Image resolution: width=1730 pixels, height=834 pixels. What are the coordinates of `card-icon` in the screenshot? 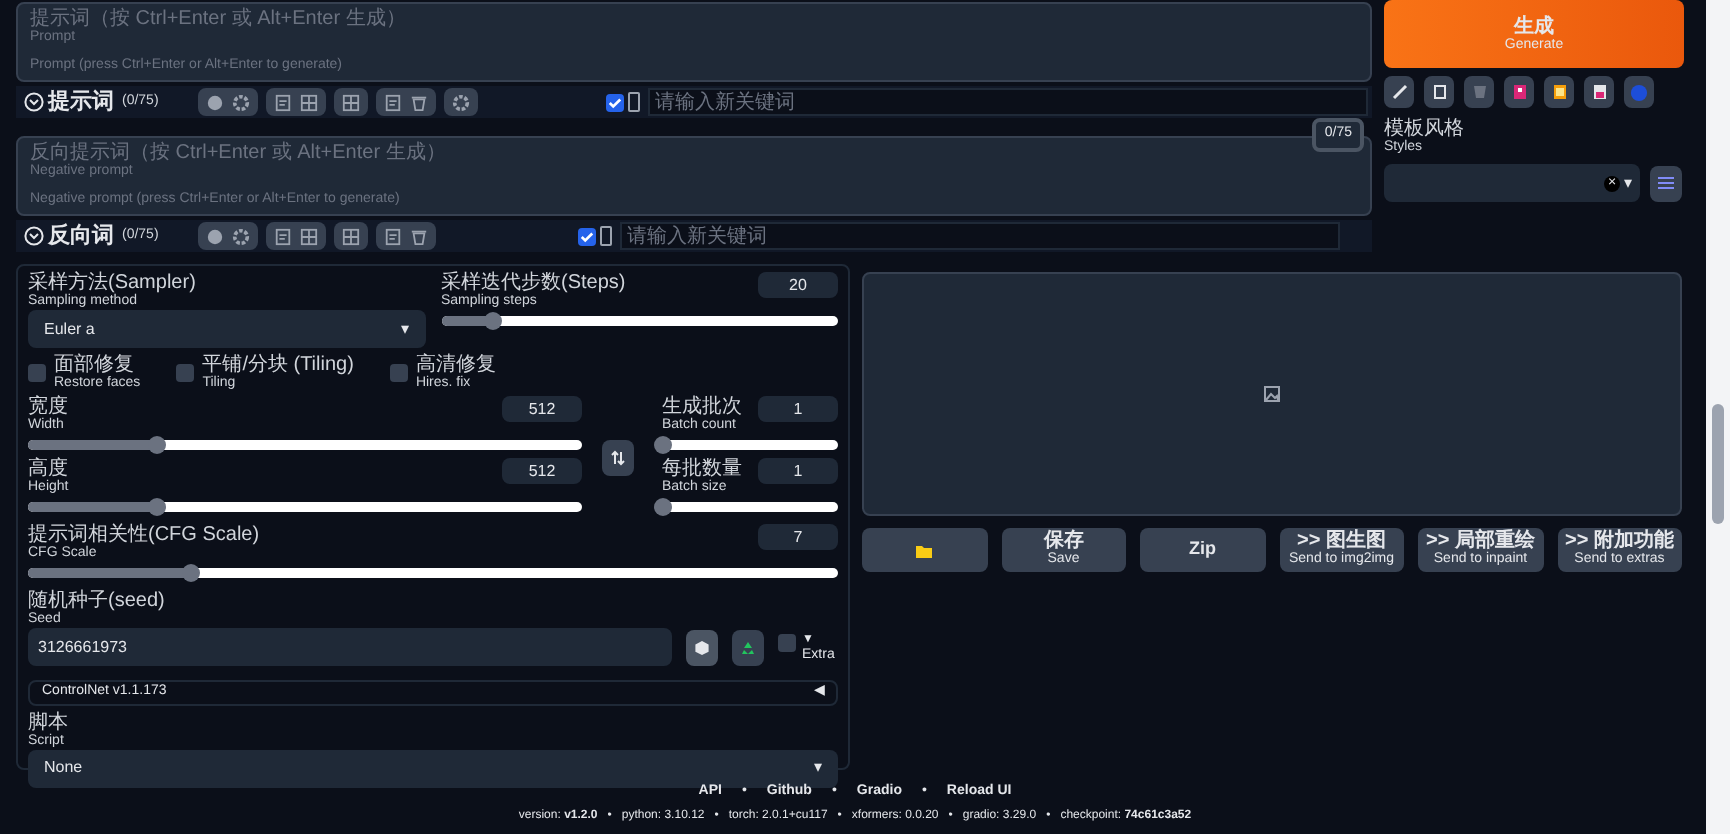 It's located at (1519, 92).